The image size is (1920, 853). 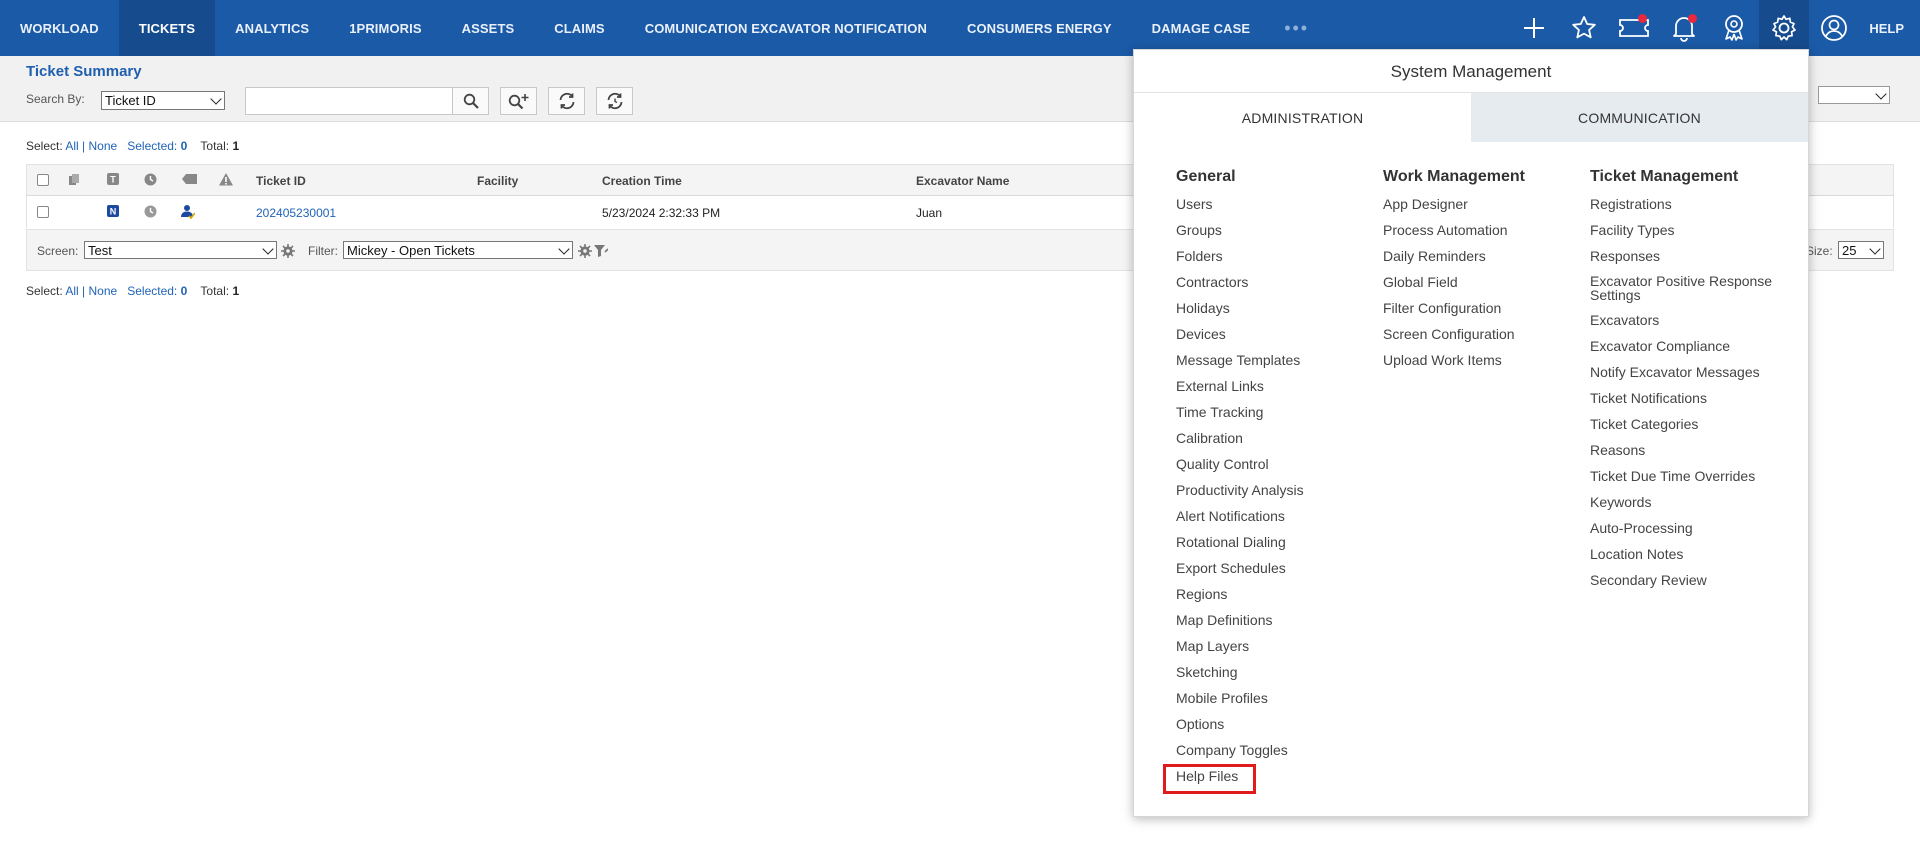 I want to click on menu-folders: Folders, so click(x=1240, y=256).